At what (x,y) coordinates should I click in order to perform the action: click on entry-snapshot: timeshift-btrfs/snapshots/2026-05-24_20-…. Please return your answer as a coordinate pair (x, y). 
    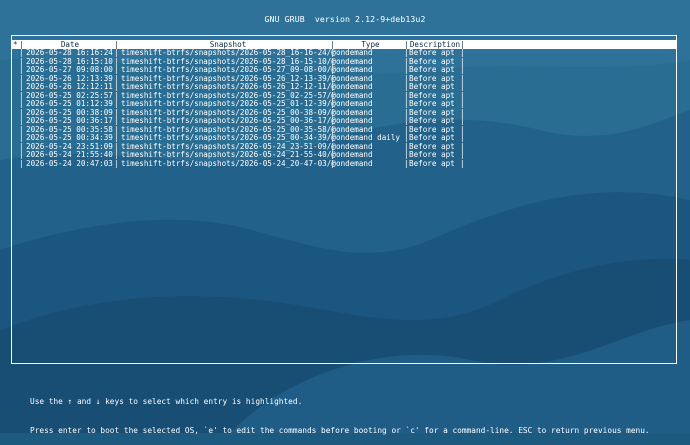
    Looking at the image, I should click on (228, 163).